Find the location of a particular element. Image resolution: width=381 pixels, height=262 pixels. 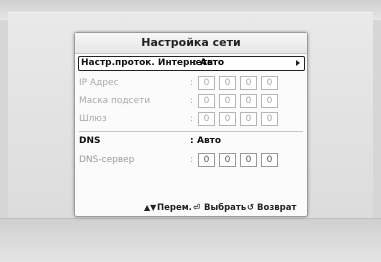

mask-octet-4: 0 is located at coordinates (269, 101).